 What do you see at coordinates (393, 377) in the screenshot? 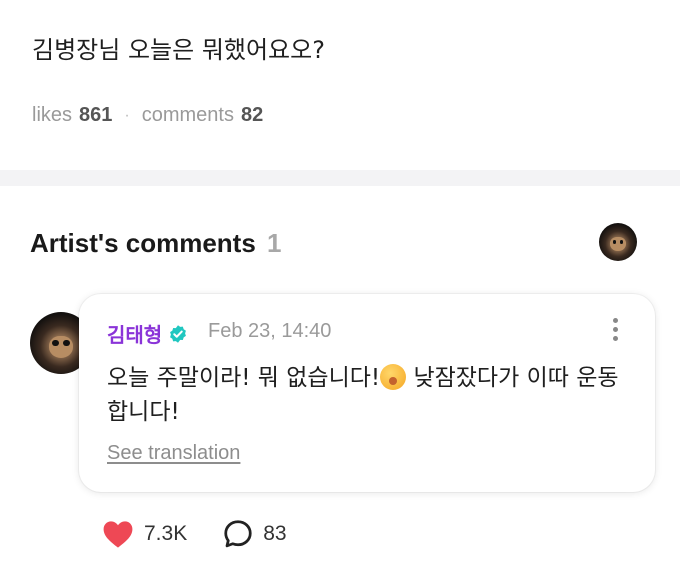
I see `yawning-face-icon` at bounding box center [393, 377].